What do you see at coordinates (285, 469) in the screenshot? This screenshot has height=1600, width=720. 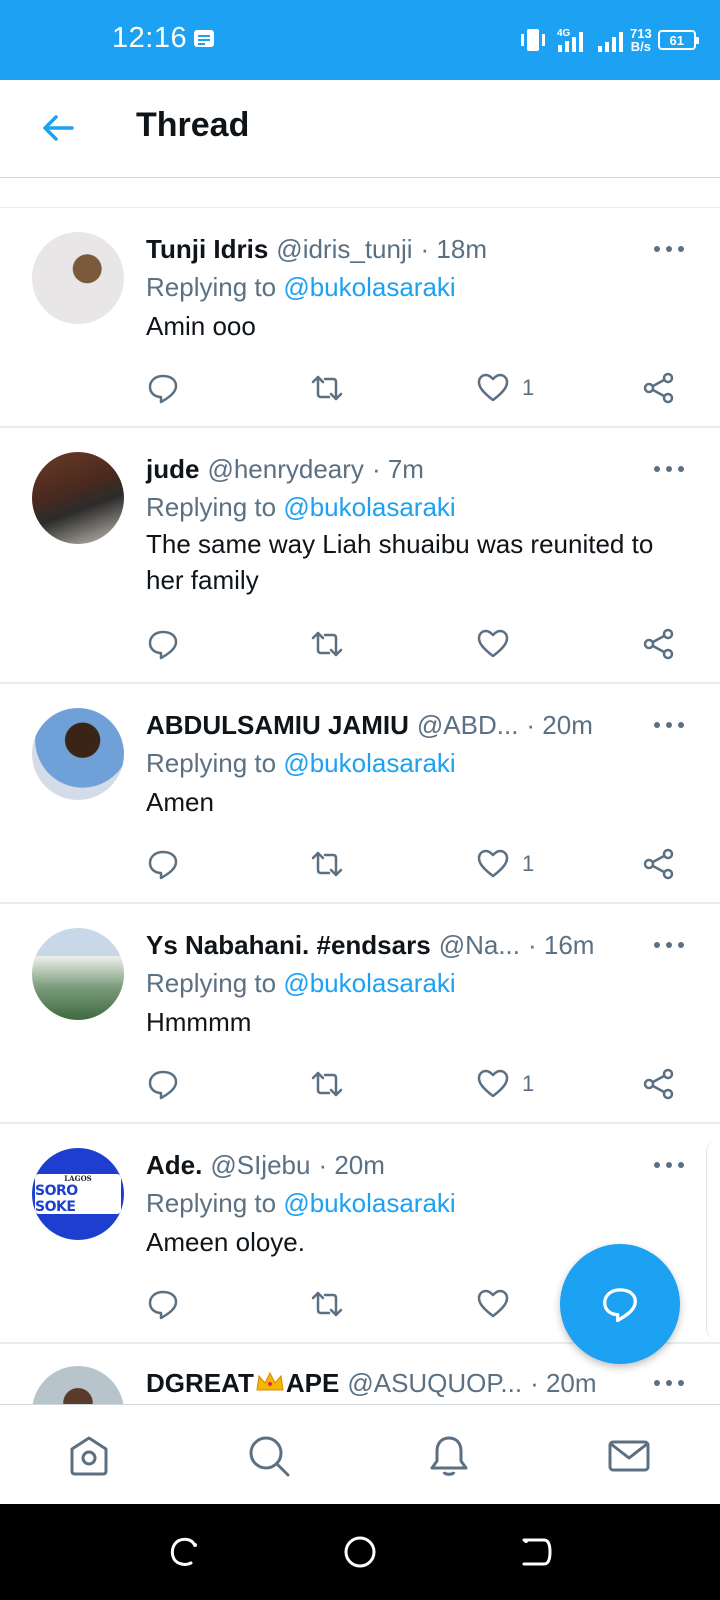 I see `author-handle: @henrydeary` at bounding box center [285, 469].